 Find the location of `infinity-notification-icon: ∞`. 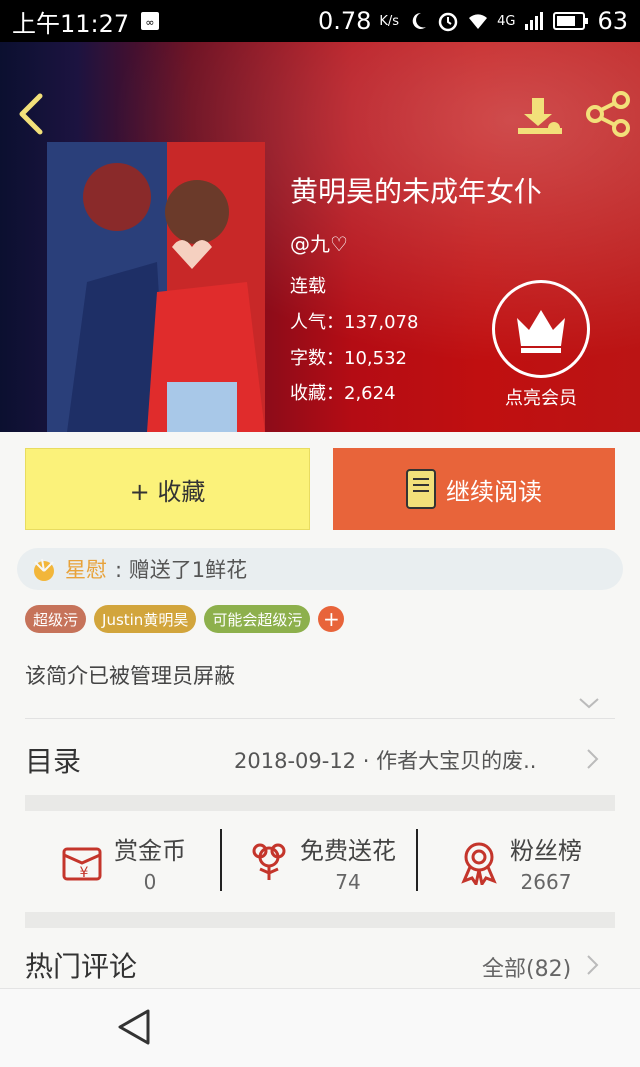

infinity-notification-icon: ∞ is located at coordinates (150, 21).